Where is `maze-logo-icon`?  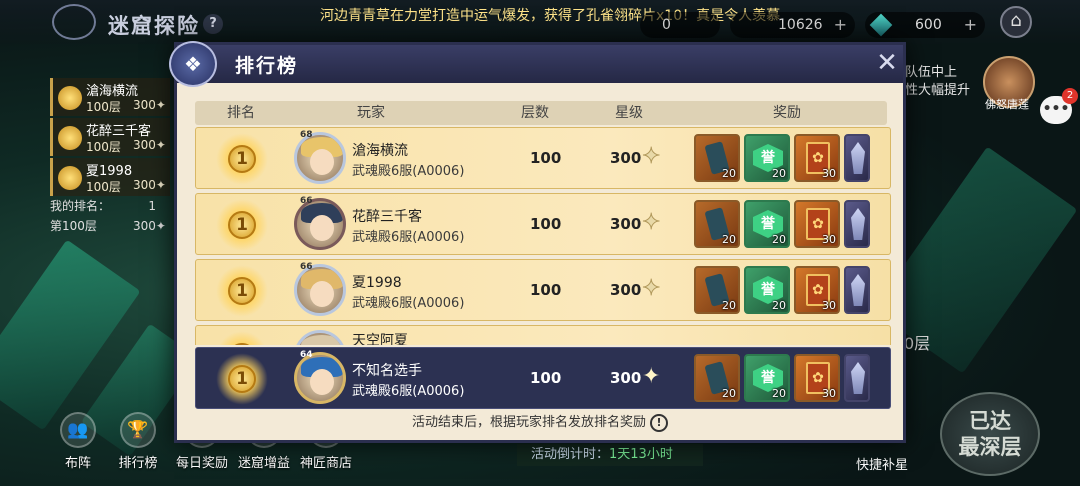
maze-logo-icon is located at coordinates (74, 22).